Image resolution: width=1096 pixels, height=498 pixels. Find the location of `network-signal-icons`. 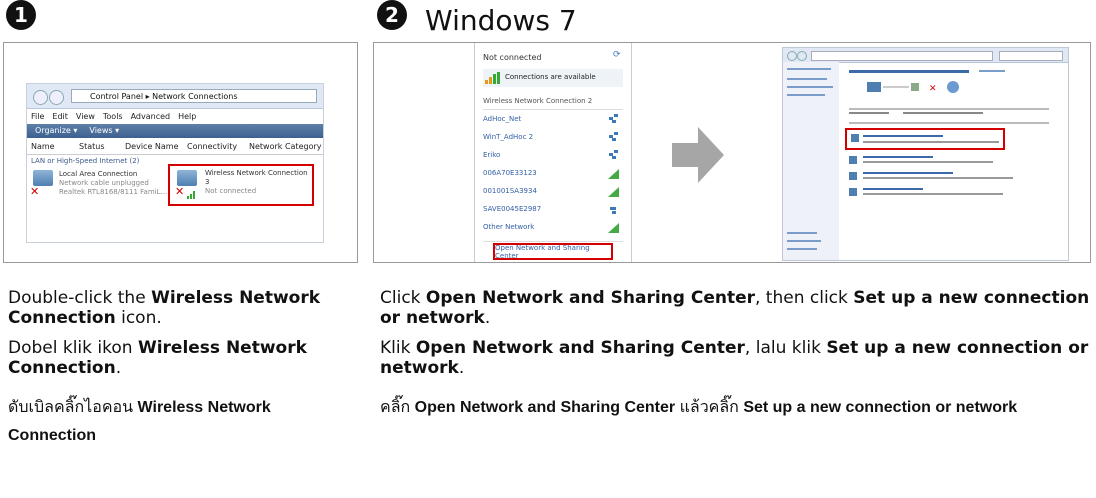

network-signal-icons is located at coordinates (613, 173).